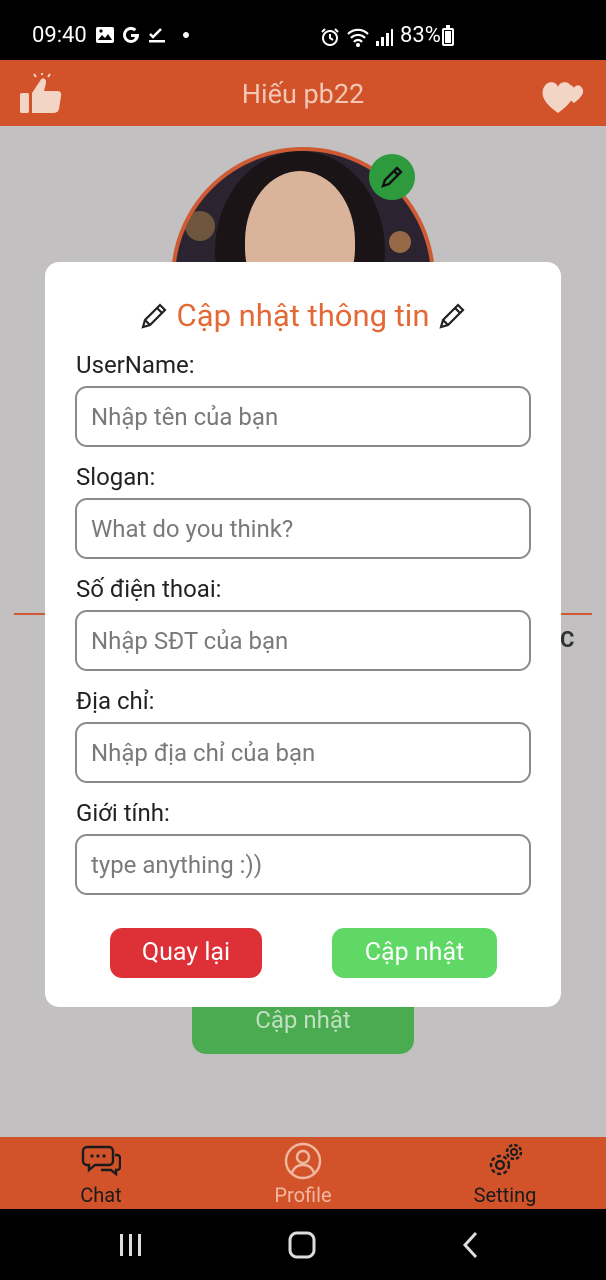 Image resolution: width=606 pixels, height=1280 pixels. I want to click on divider-right, so click(576, 614).